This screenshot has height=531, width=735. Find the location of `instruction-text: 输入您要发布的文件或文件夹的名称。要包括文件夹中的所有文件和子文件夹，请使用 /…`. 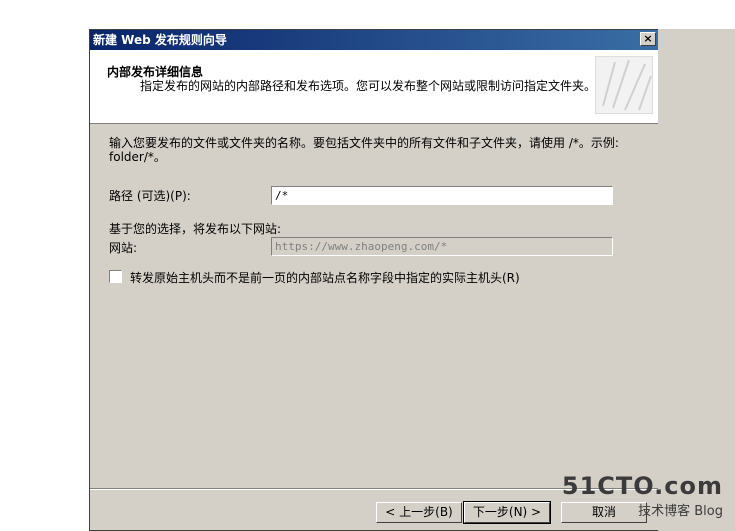

instruction-text: 输入您要发布的文件或文件夹的名称。要包括文件夹中的所有文件和子文件夹，请使用 /… is located at coordinates (364, 150).